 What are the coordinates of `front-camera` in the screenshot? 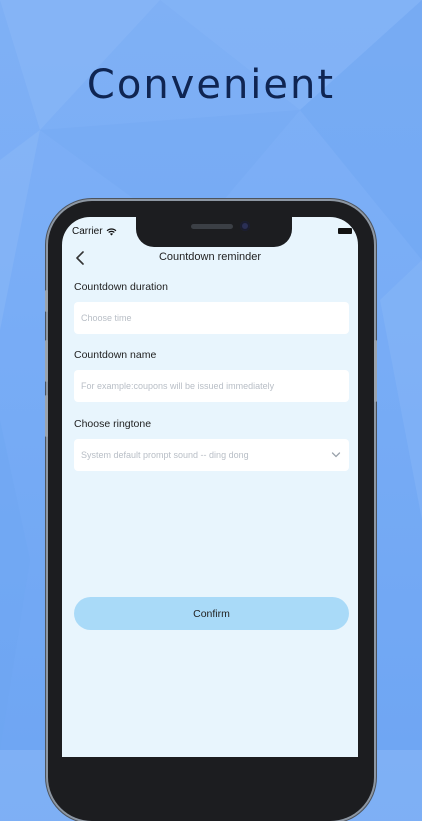 It's located at (245, 226).